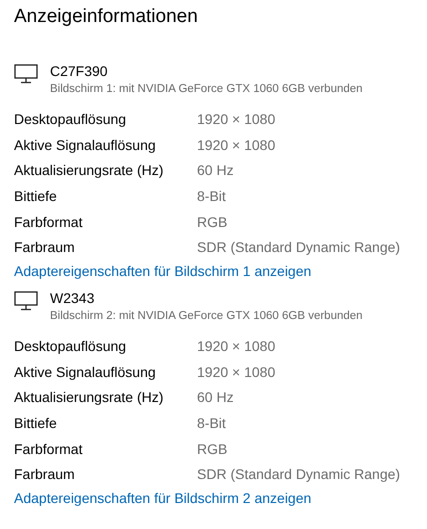 Image resolution: width=427 pixels, height=529 pixels. What do you see at coordinates (79, 71) in the screenshot?
I see `display-name: C27F390` at bounding box center [79, 71].